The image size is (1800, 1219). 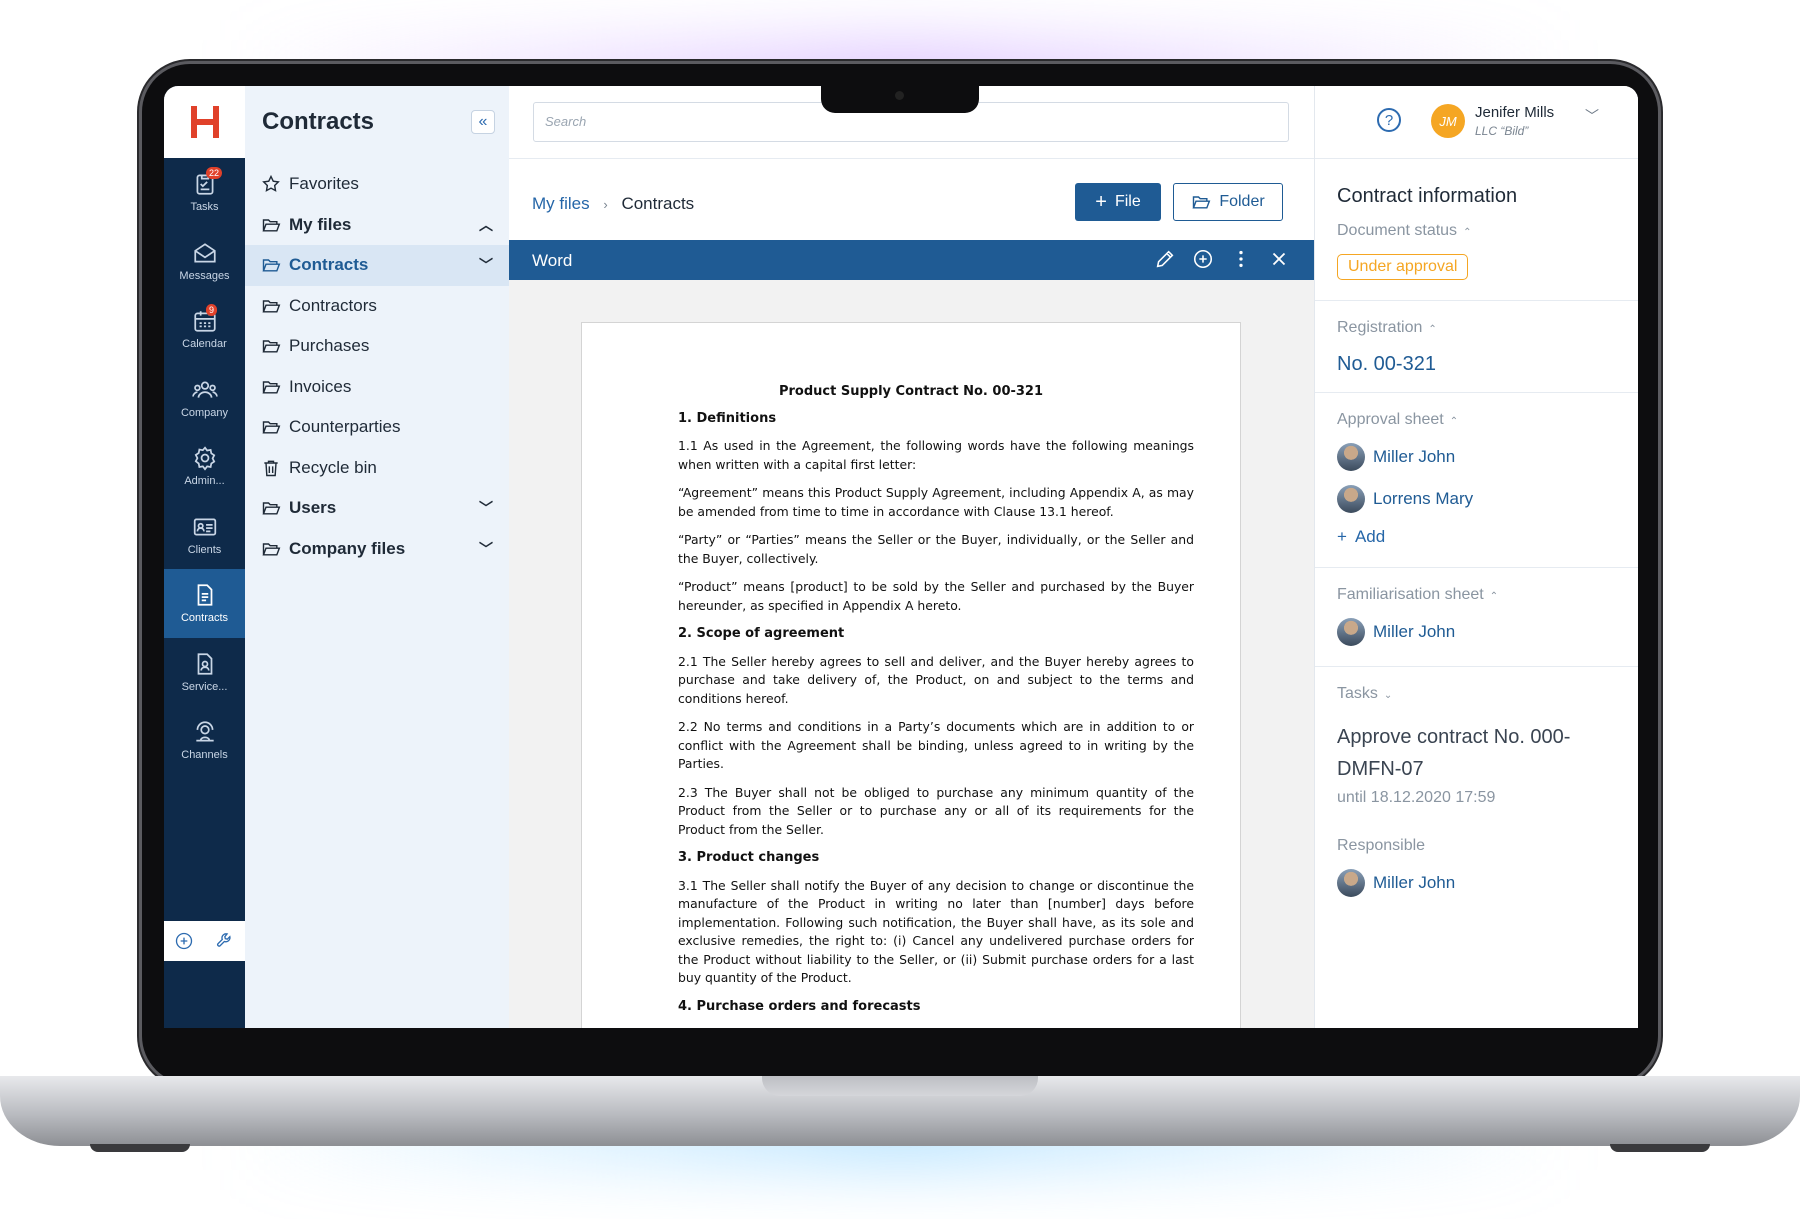 I want to click on tasks-label-text: Tasks, so click(x=1357, y=693).